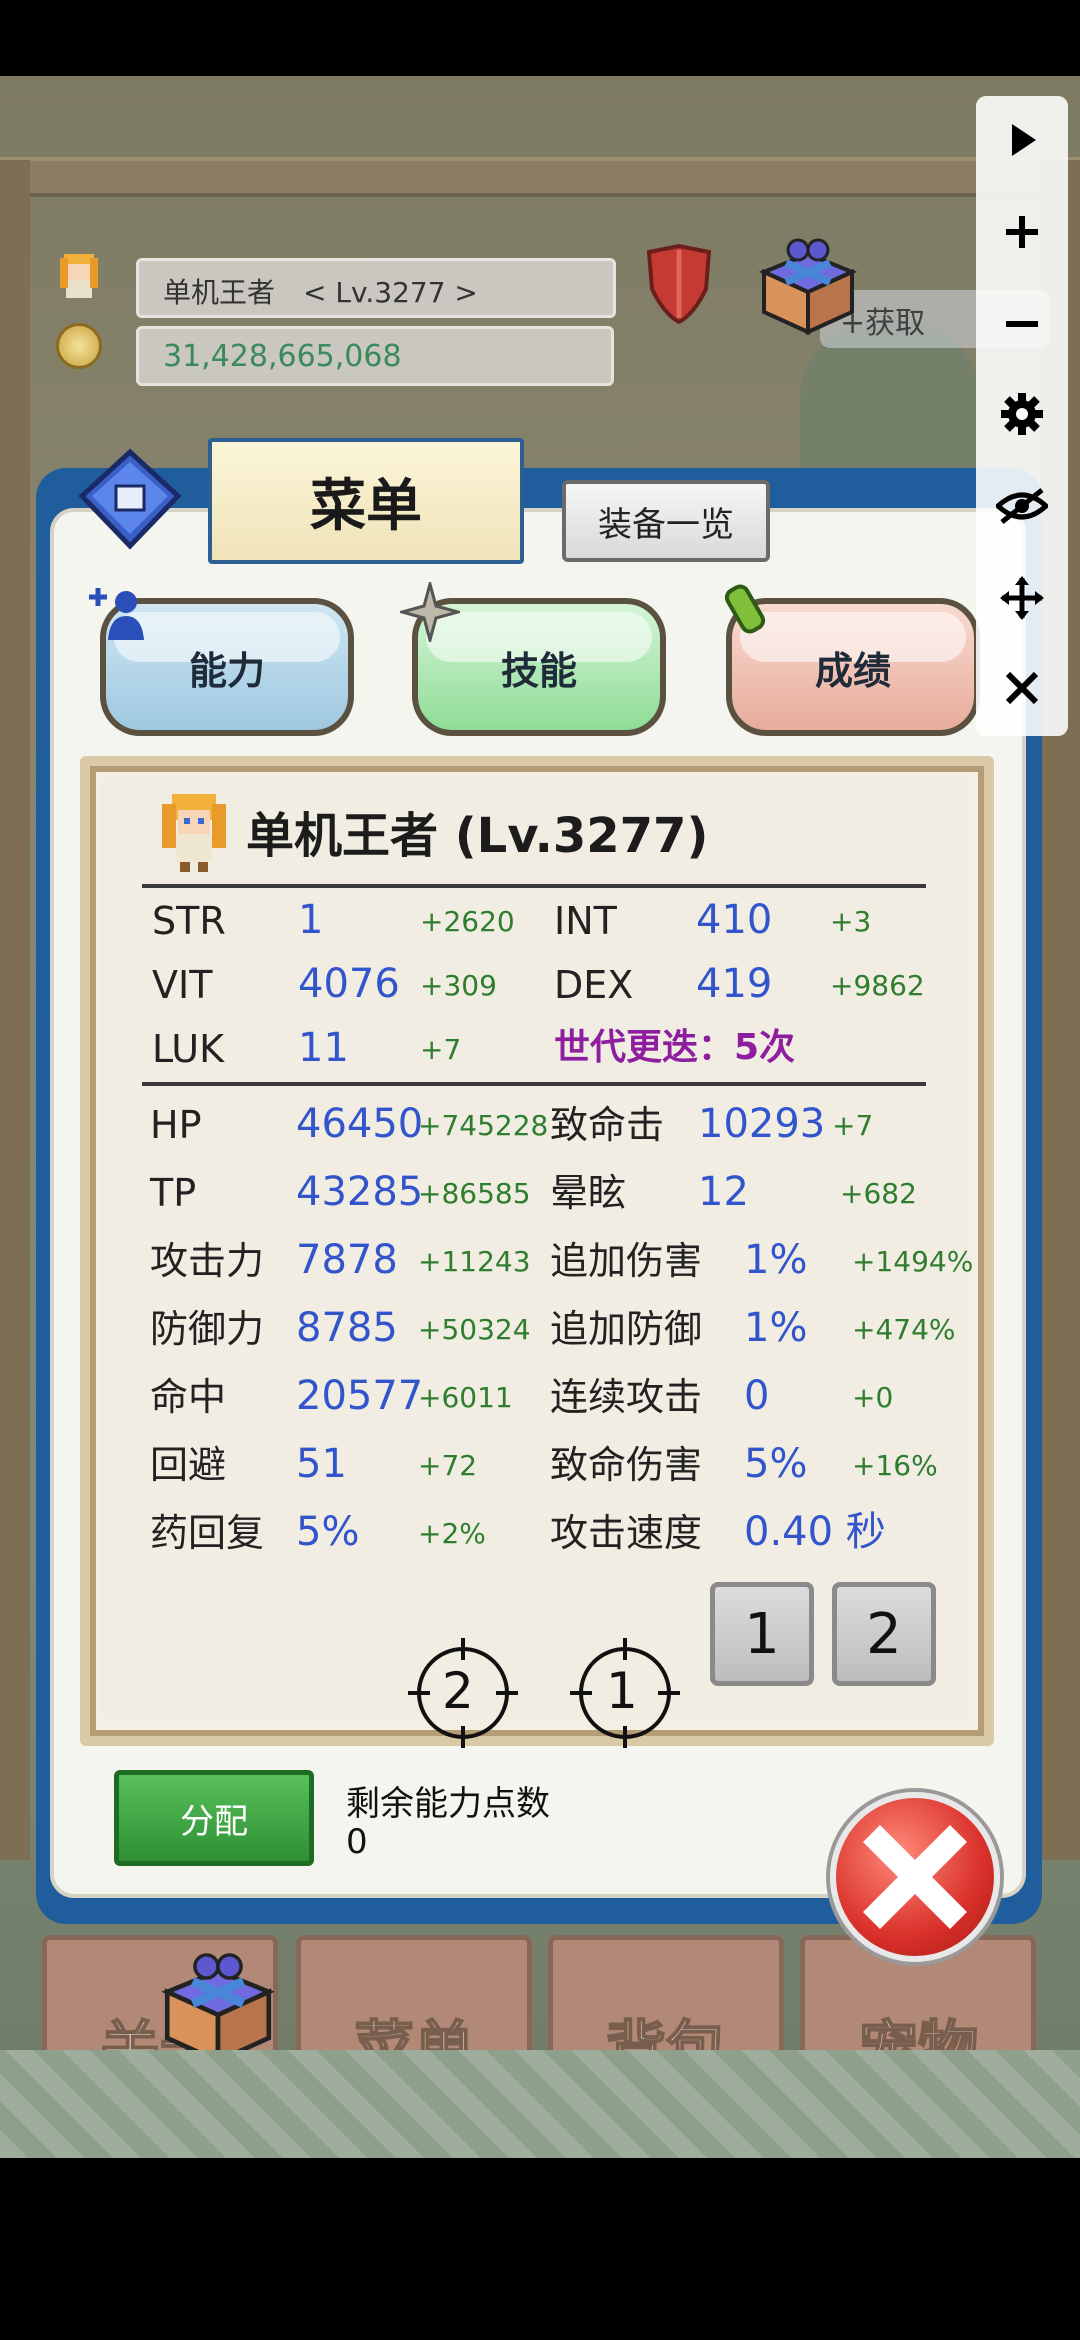 This screenshot has width=1080, height=2340. I want to click on target-2-label: 2, so click(458, 1691).